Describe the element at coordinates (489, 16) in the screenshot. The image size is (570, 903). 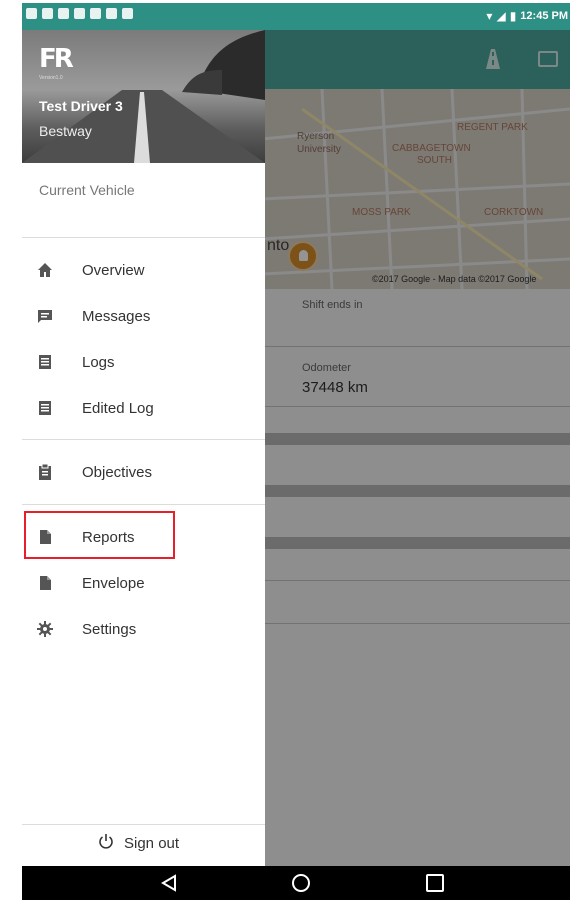
I see `wifi-icon: ▾` at that location.